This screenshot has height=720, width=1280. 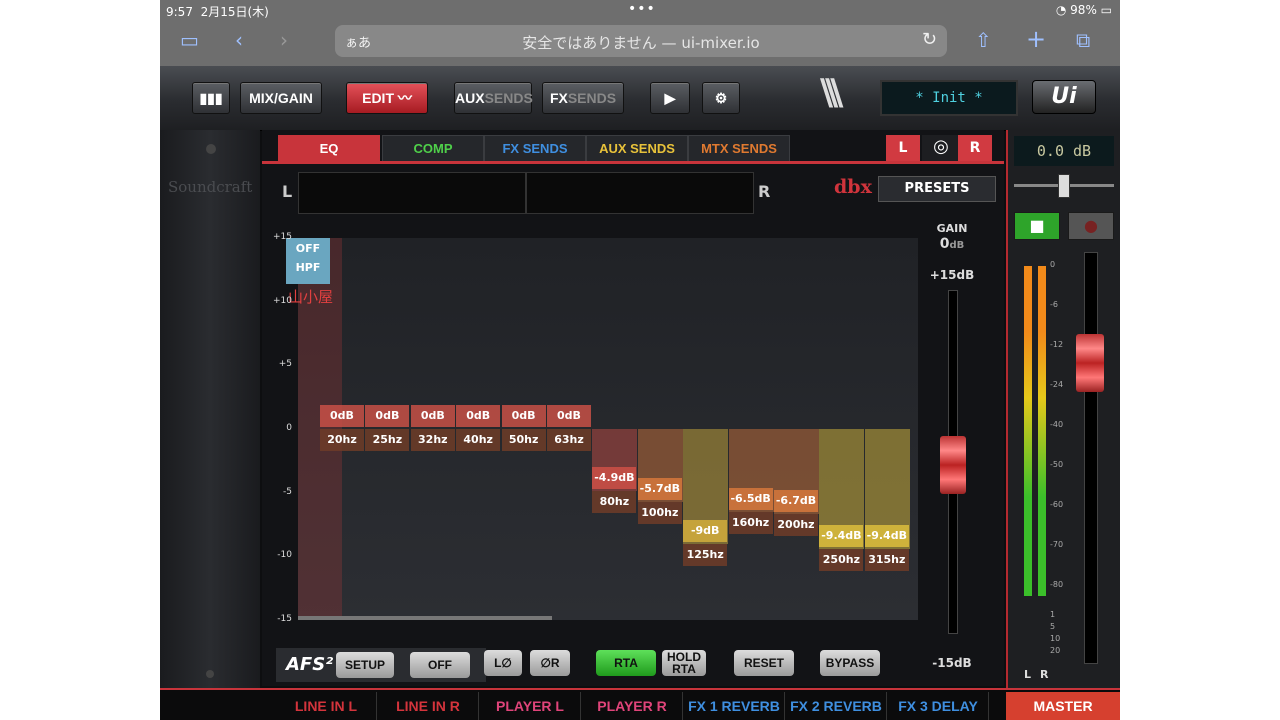 I want to click on rta-button: RTA, so click(x=626, y=663).